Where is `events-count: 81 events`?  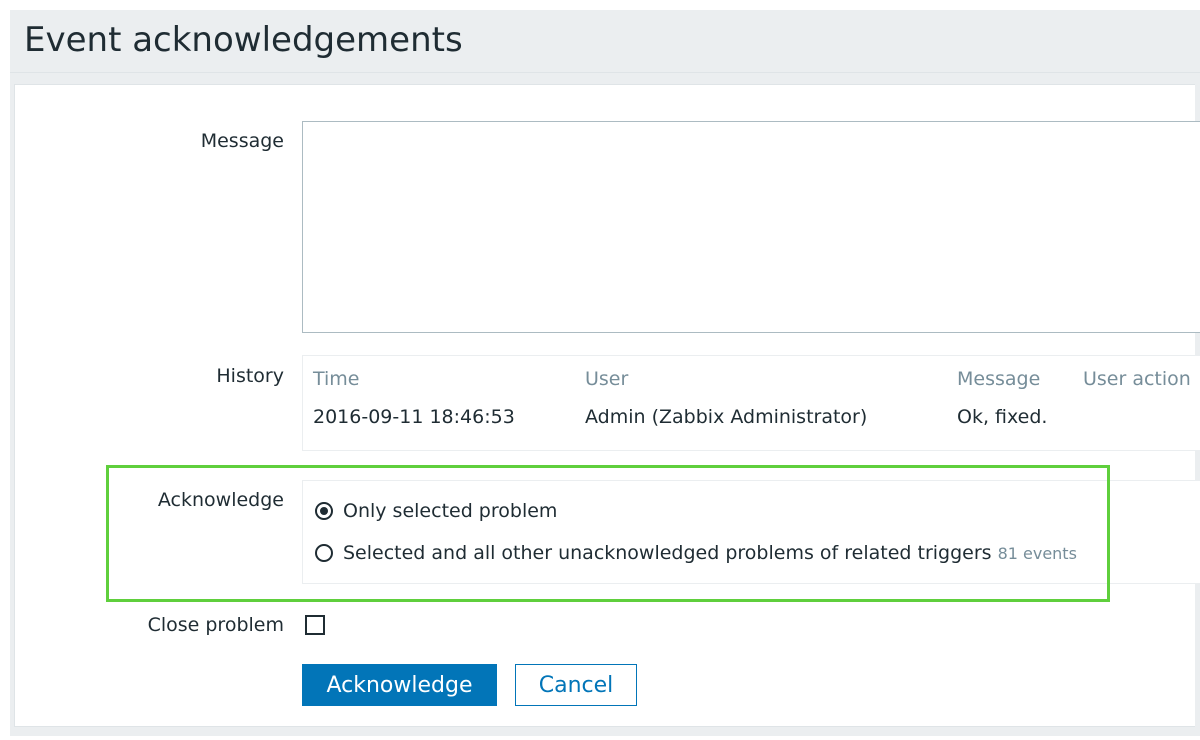
events-count: 81 events is located at coordinates (1037, 553).